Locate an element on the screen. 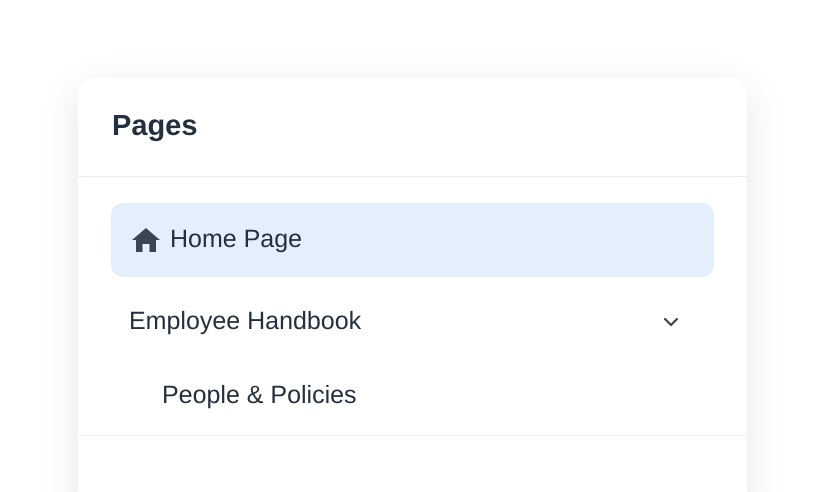 The height and width of the screenshot is (492, 826). page-item: Home Page is located at coordinates (412, 240).